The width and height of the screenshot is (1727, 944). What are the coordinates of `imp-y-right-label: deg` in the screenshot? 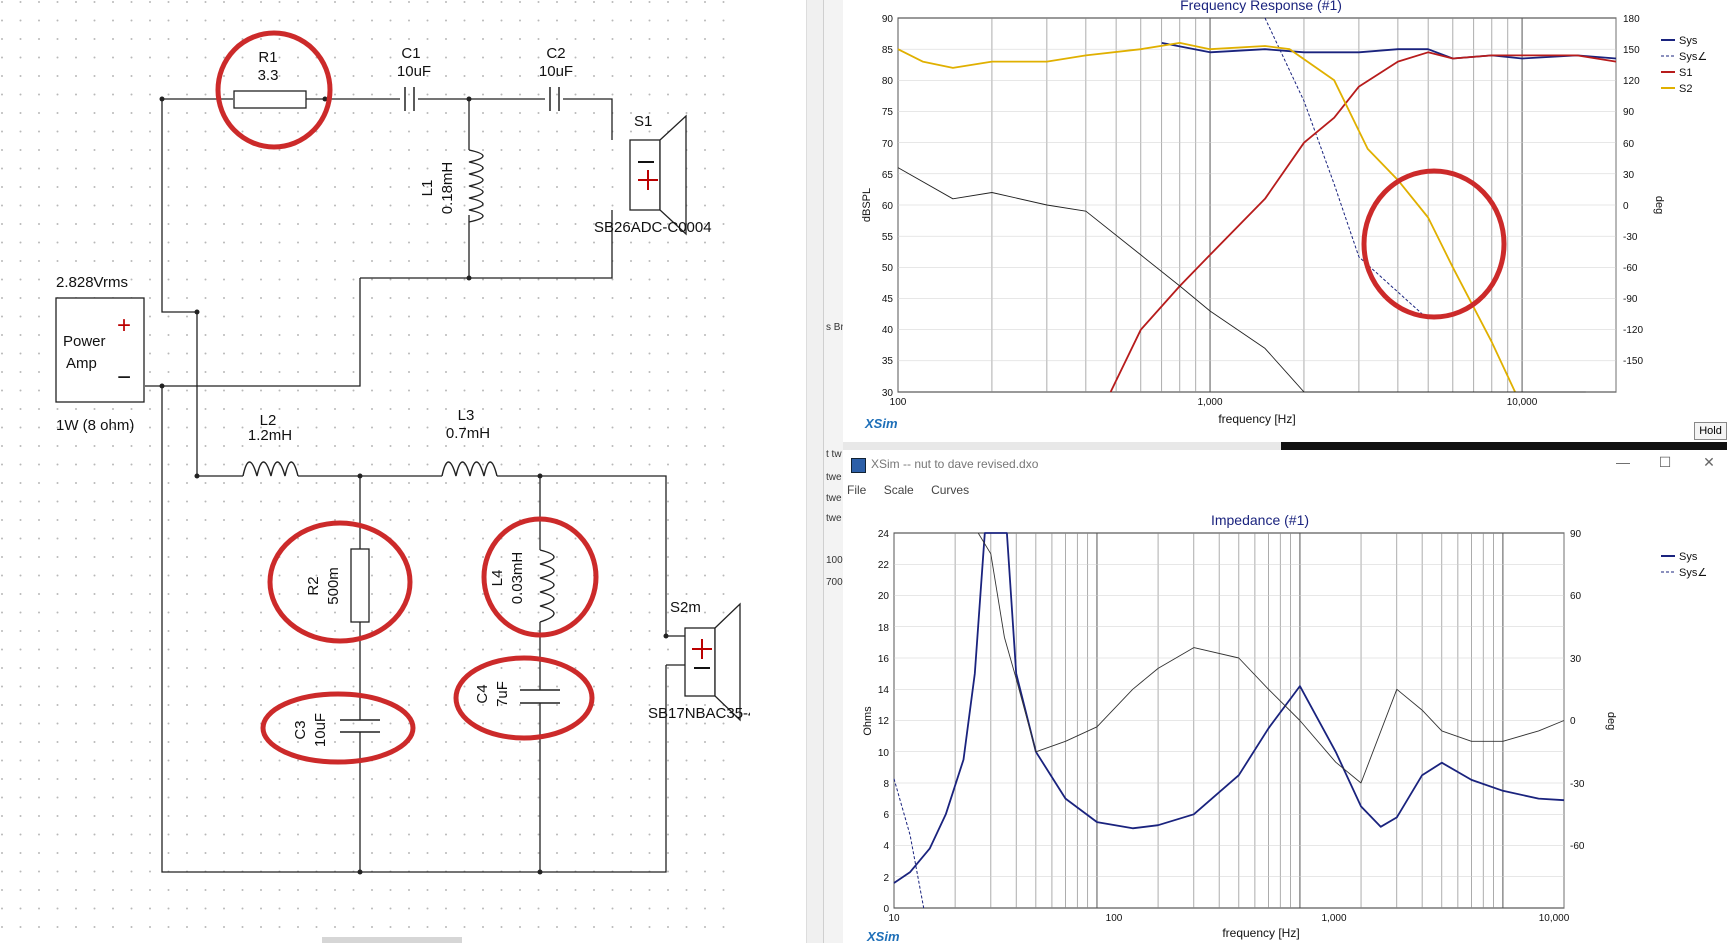 It's located at (1611, 721).